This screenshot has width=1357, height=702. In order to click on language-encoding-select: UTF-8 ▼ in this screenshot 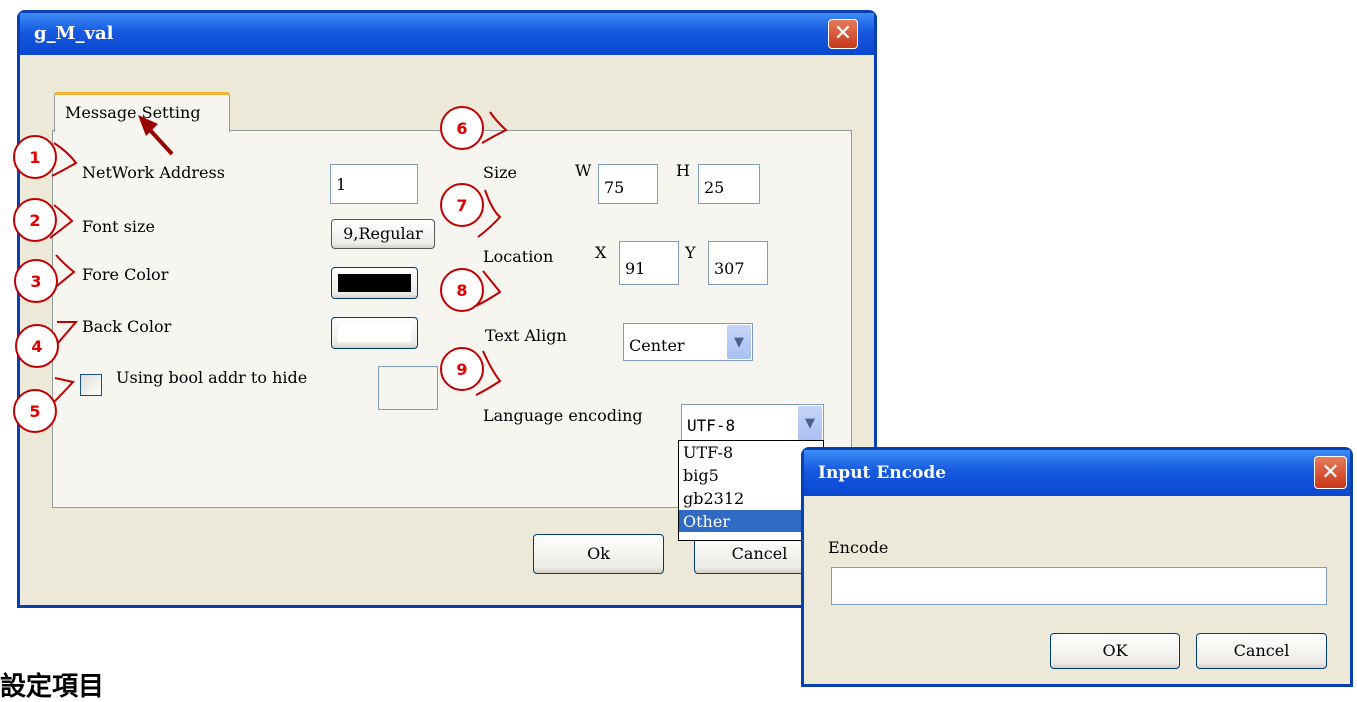, I will do `click(752, 423)`.